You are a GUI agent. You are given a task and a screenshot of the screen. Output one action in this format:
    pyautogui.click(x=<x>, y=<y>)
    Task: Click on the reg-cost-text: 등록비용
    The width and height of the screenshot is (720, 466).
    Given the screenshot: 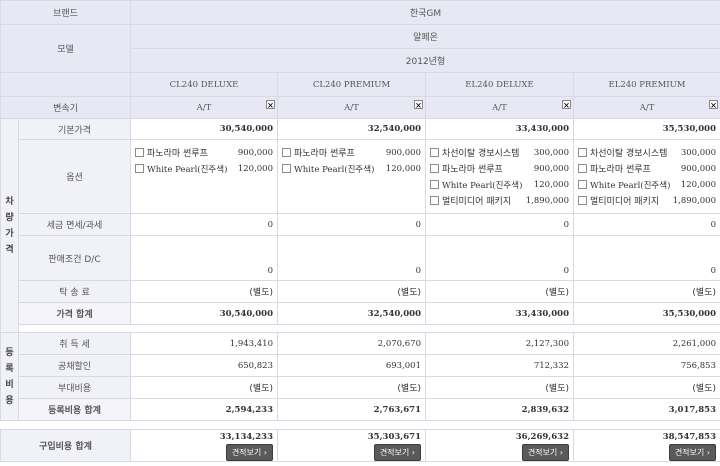 What is the action you would take?
    pyautogui.click(x=9, y=376)
    